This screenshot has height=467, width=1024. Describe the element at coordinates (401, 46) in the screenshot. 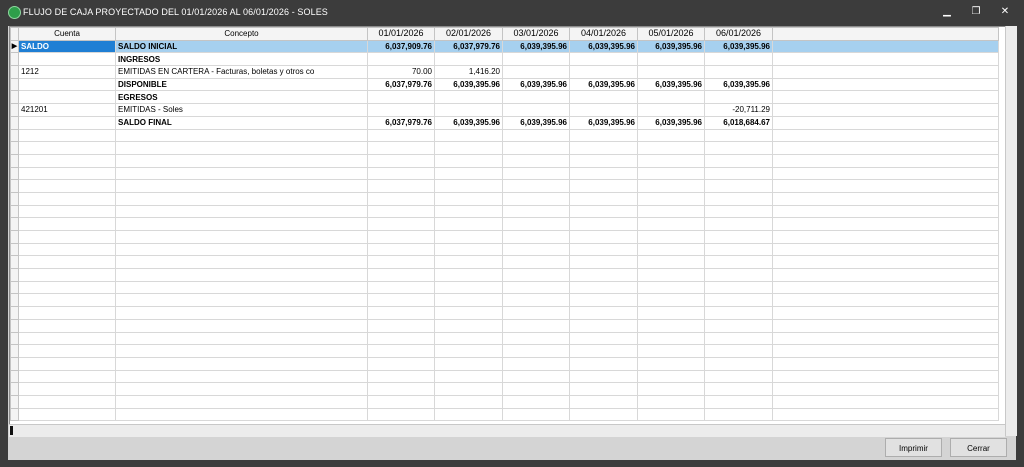

I see `cell-amount: 6,037,909.76` at that location.